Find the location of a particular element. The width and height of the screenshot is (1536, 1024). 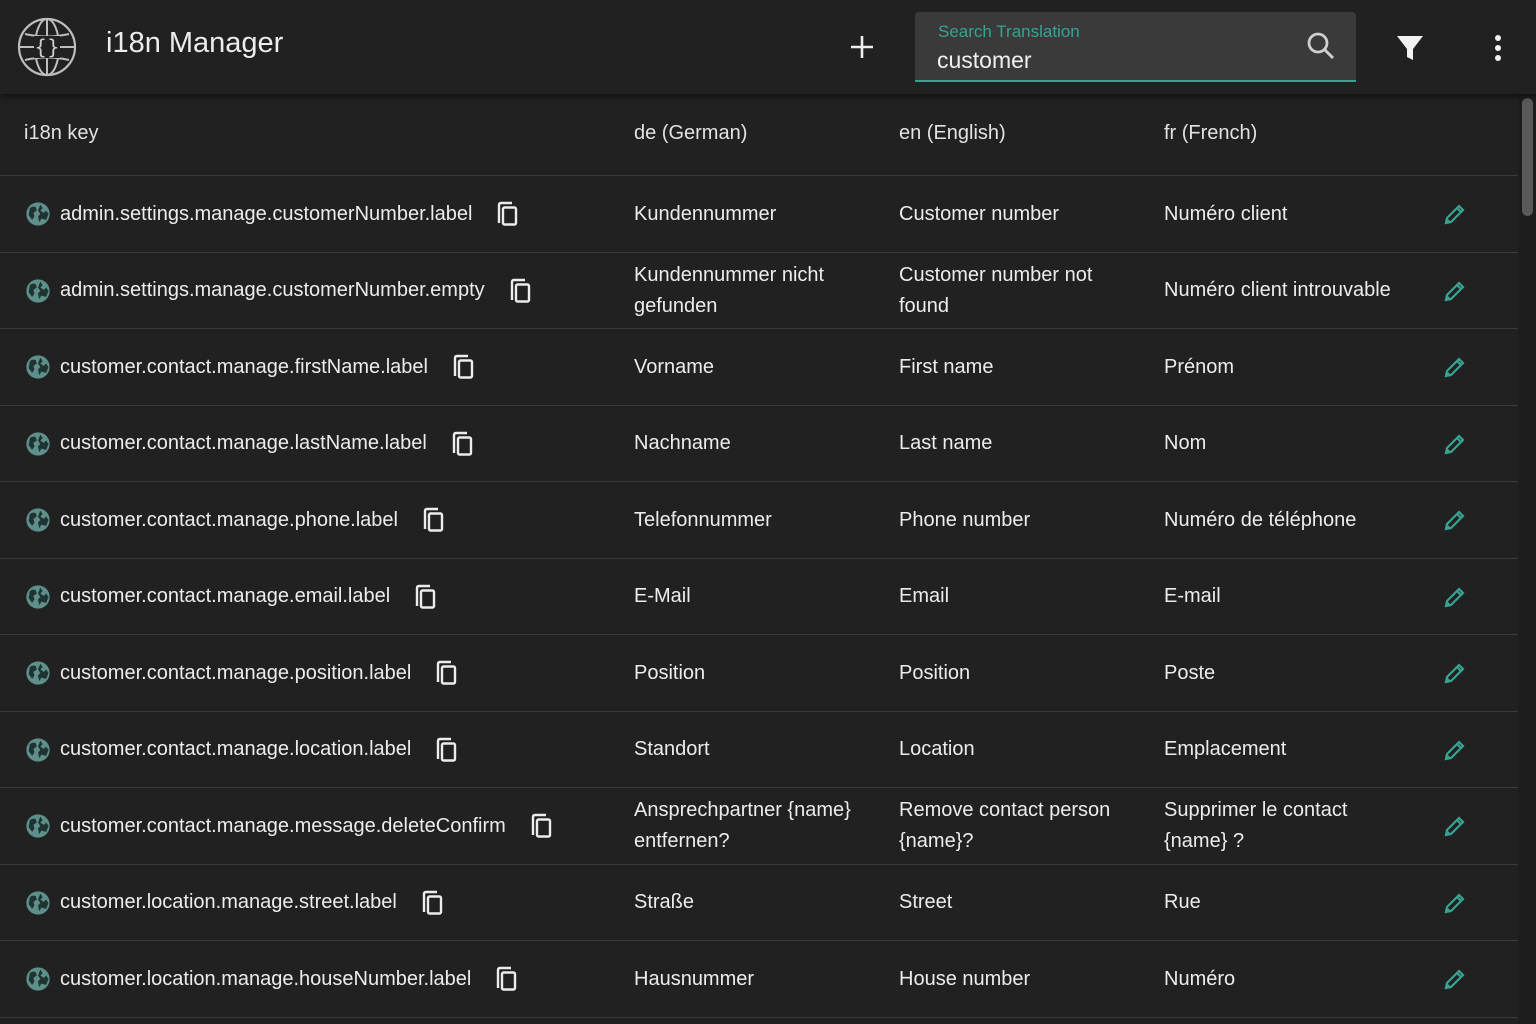

translation-en: Phone number is located at coordinates (1019, 520).